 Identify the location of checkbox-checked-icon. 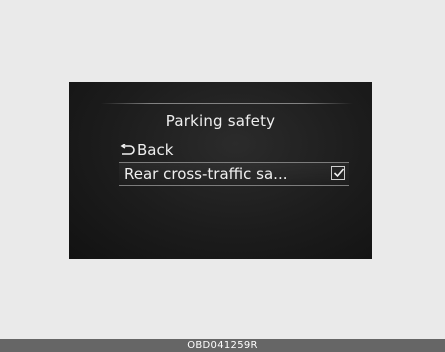
(338, 173).